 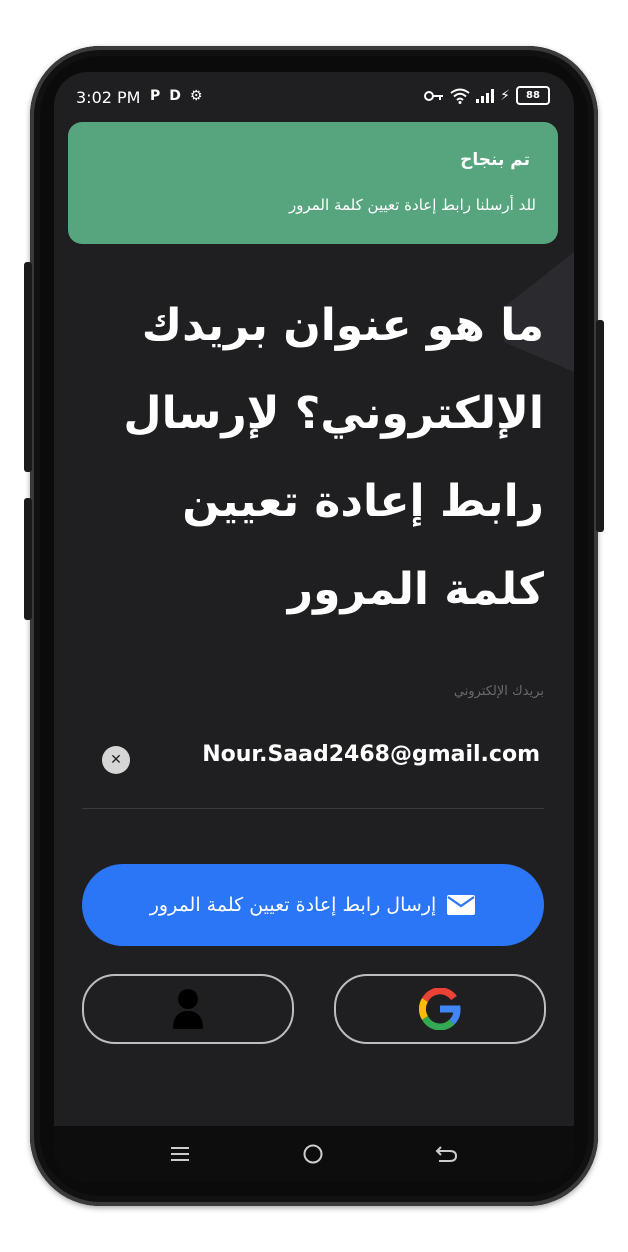 I want to click on charging-icon: ⚡, so click(x=505, y=95).